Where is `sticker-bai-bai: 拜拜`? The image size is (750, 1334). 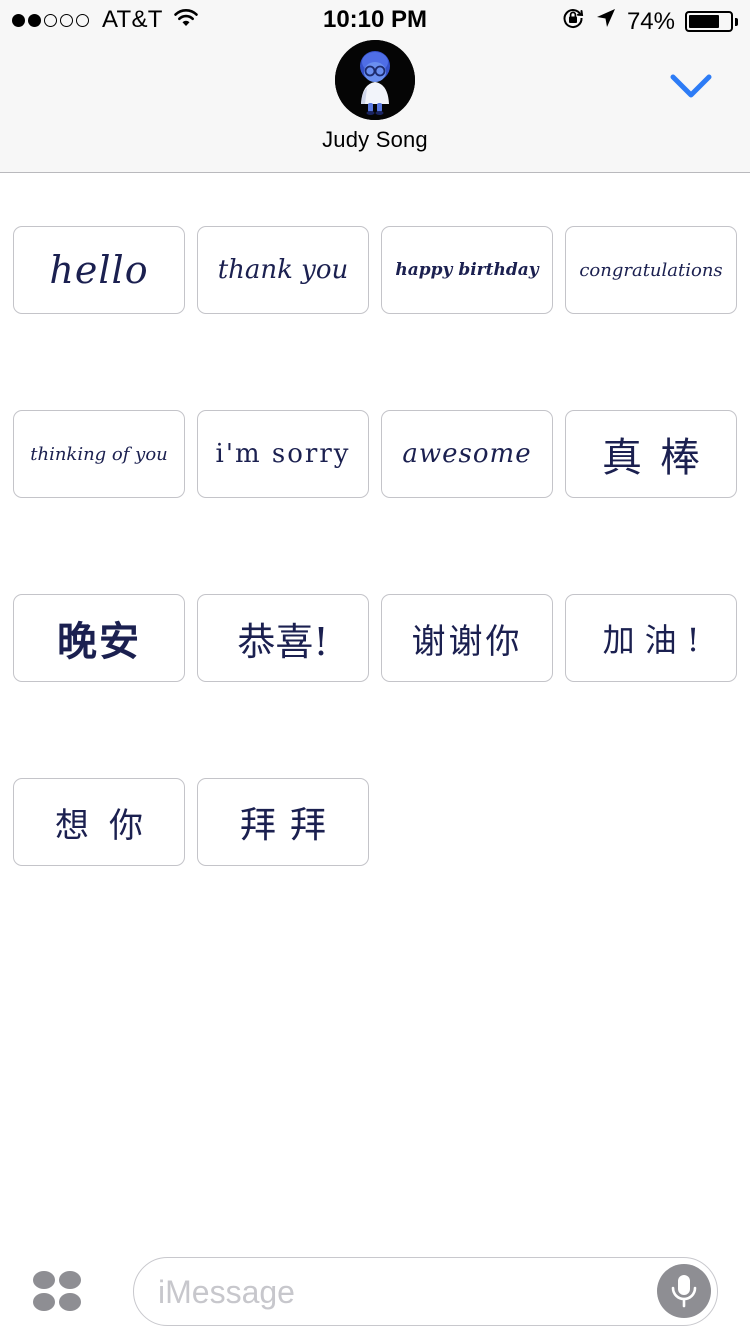 sticker-bai-bai: 拜拜 is located at coordinates (283, 822).